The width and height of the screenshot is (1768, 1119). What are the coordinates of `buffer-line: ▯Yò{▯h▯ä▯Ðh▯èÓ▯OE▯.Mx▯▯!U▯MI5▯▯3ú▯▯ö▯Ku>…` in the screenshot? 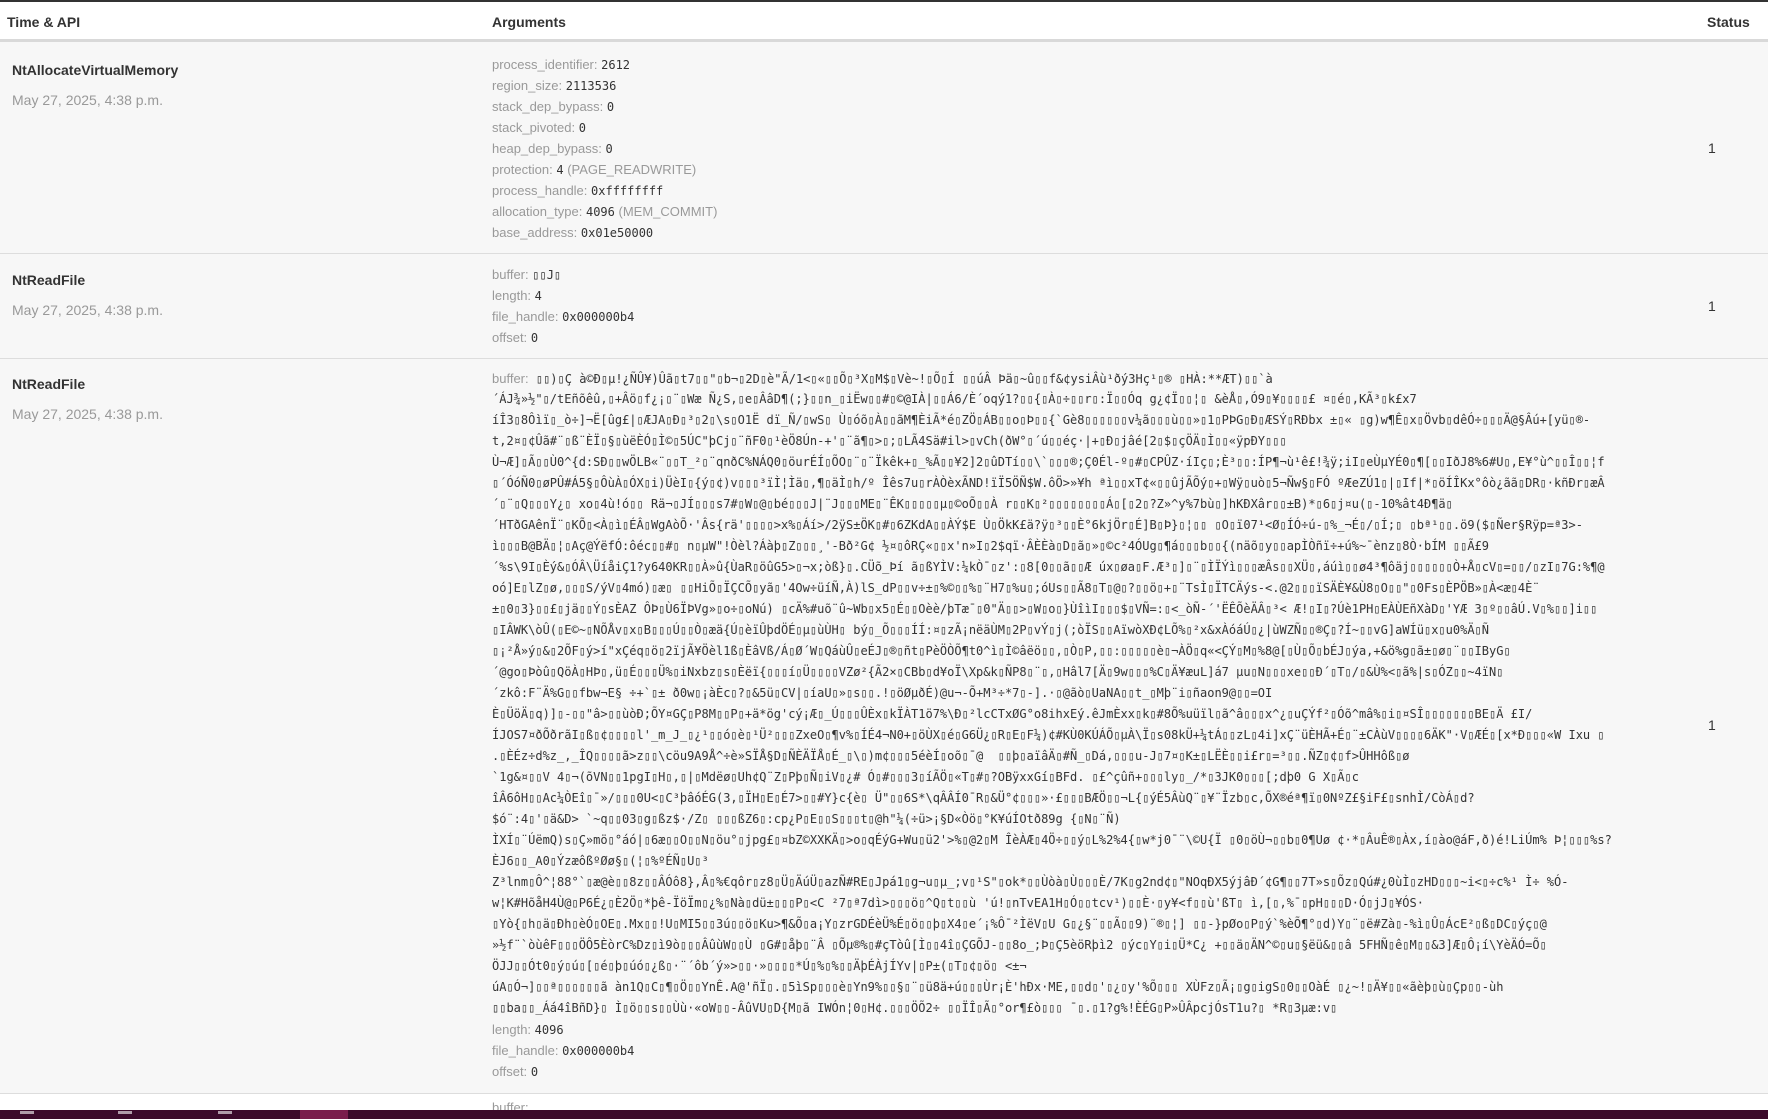 It's located at (1019, 924).